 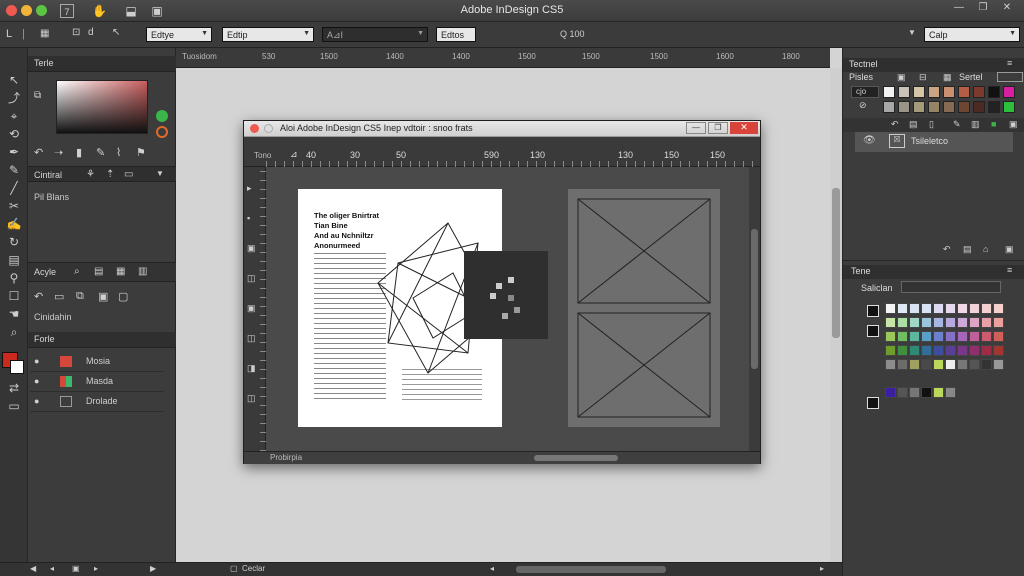 I want to click on eye-icon: ●, so click(x=36, y=381).